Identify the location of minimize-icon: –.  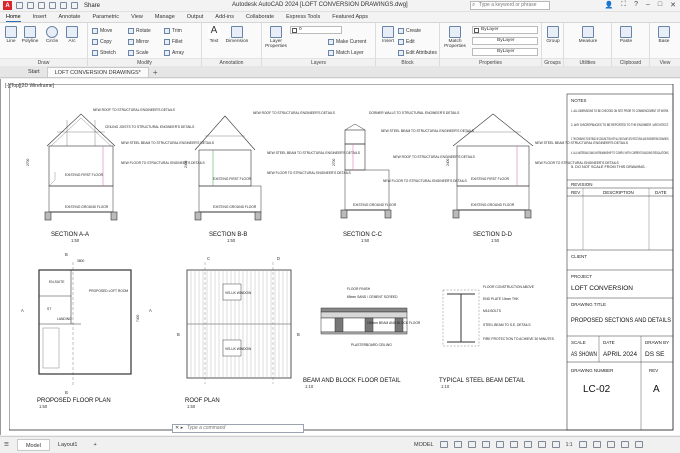
(648, 5).